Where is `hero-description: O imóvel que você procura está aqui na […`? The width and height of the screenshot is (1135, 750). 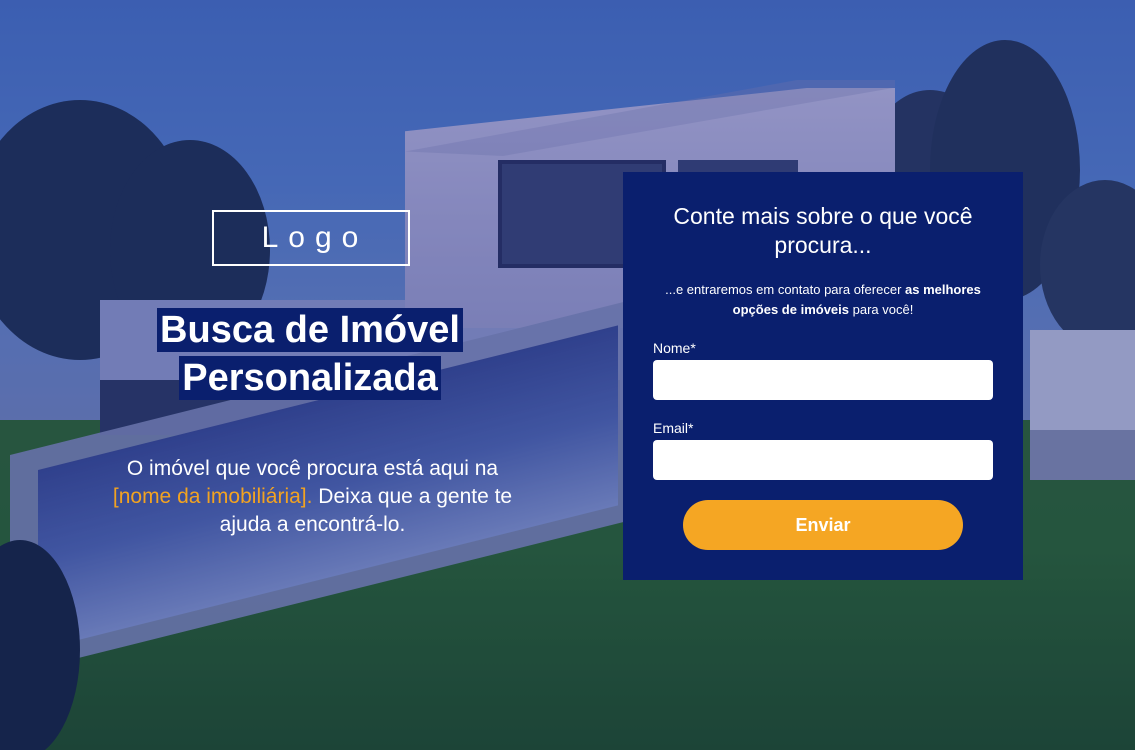
hero-description: O imóvel que você procura está aqui na [… is located at coordinates (312, 497).